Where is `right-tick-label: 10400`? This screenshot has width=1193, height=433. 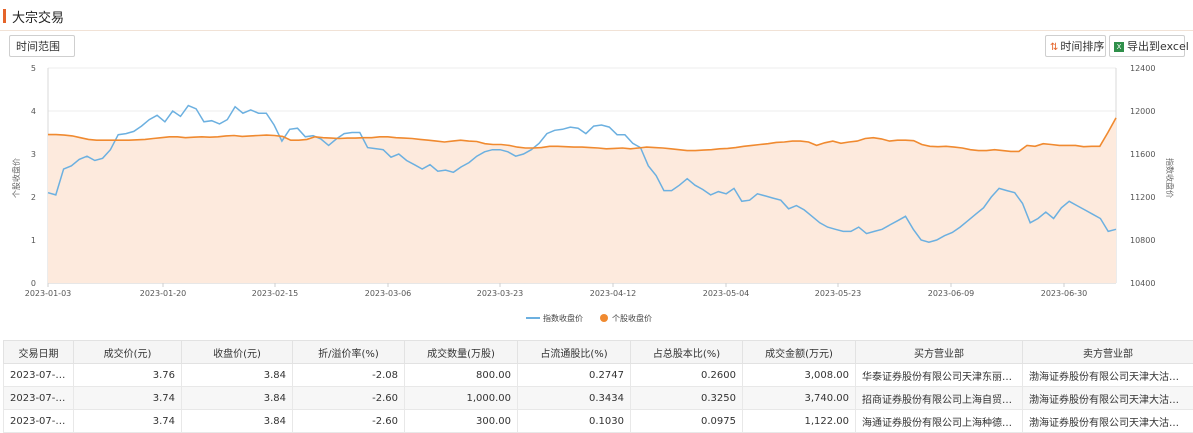
right-tick-label: 10400 is located at coordinates (1142, 283).